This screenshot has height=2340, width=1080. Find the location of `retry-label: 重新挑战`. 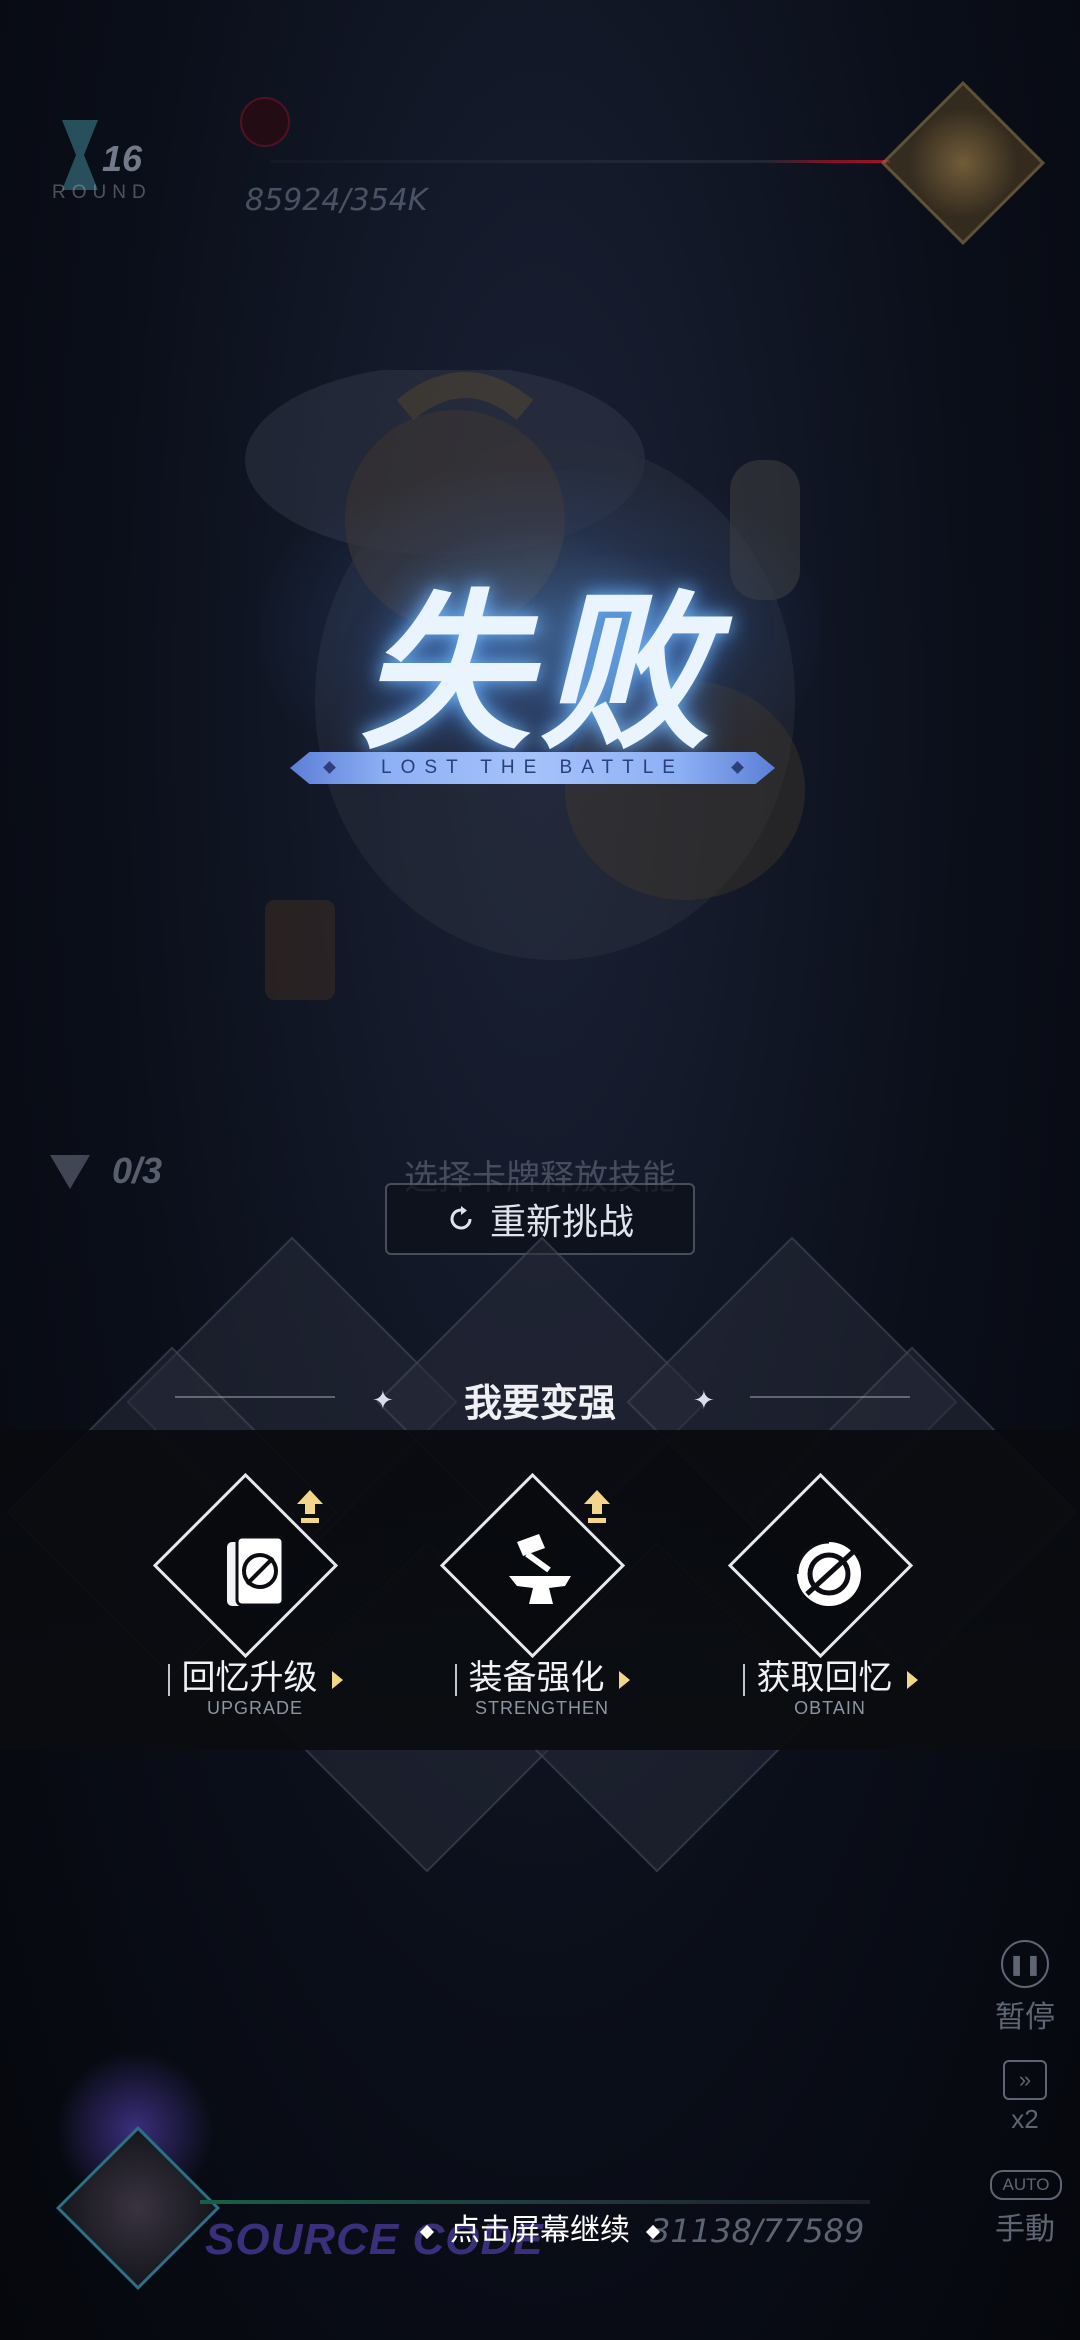

retry-label: 重新挑战 is located at coordinates (561, 1221).